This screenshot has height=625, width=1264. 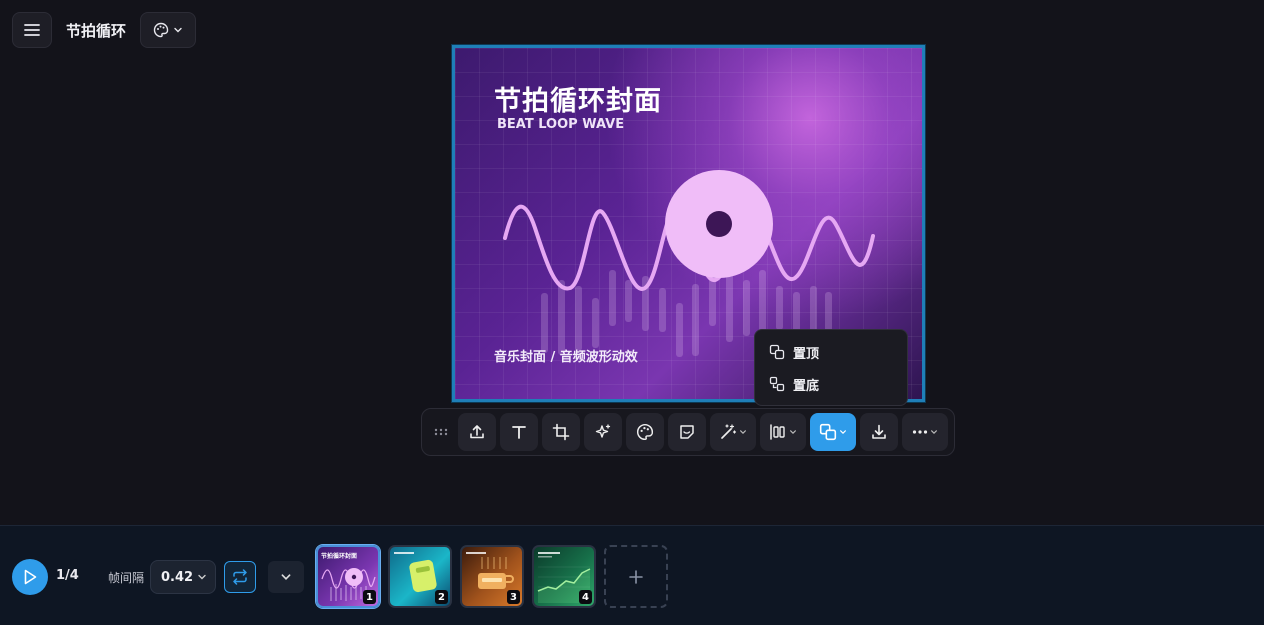 I want to click on more-button, so click(x=925, y=432).